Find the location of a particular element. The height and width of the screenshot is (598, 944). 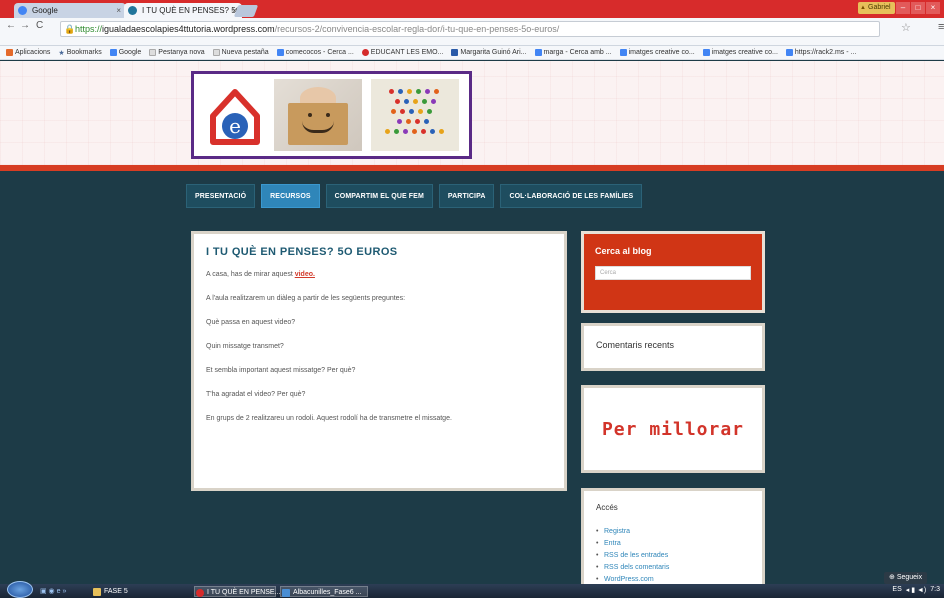

nav-item-participa: PARTICIPA is located at coordinates (466, 196).